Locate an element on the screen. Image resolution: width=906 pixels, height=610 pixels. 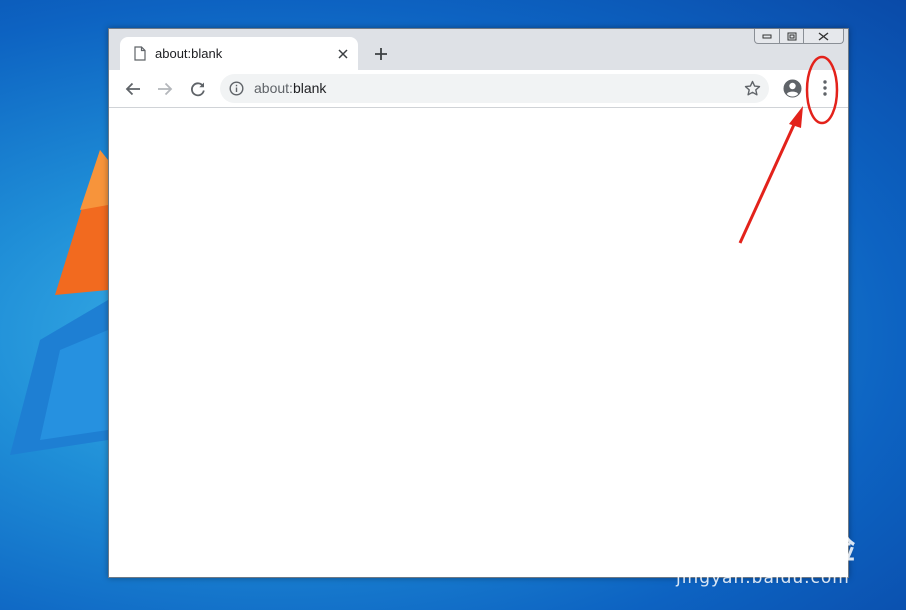
window-controls is located at coordinates (799, 37).